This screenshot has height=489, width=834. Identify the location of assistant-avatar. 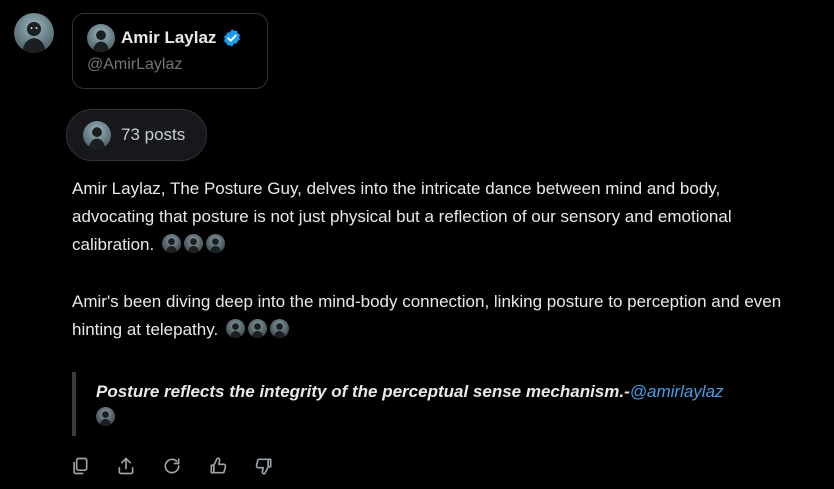
(34, 33).